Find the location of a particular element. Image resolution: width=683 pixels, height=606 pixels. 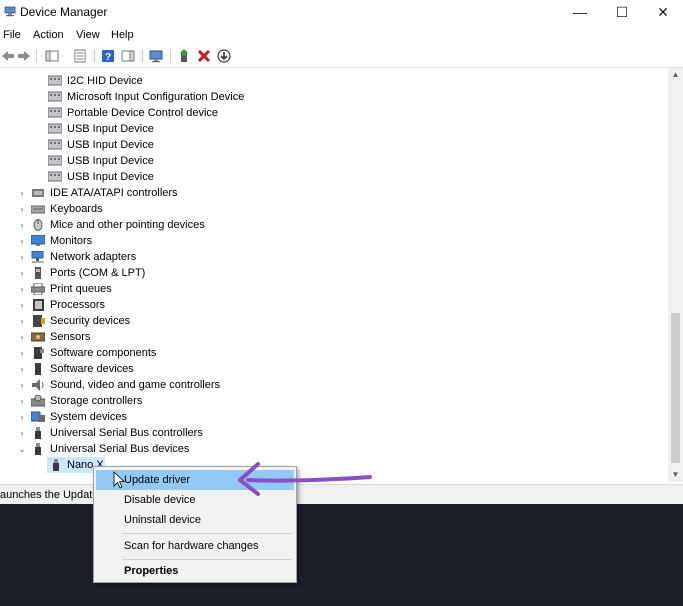

system-device-icon is located at coordinates (38, 416).